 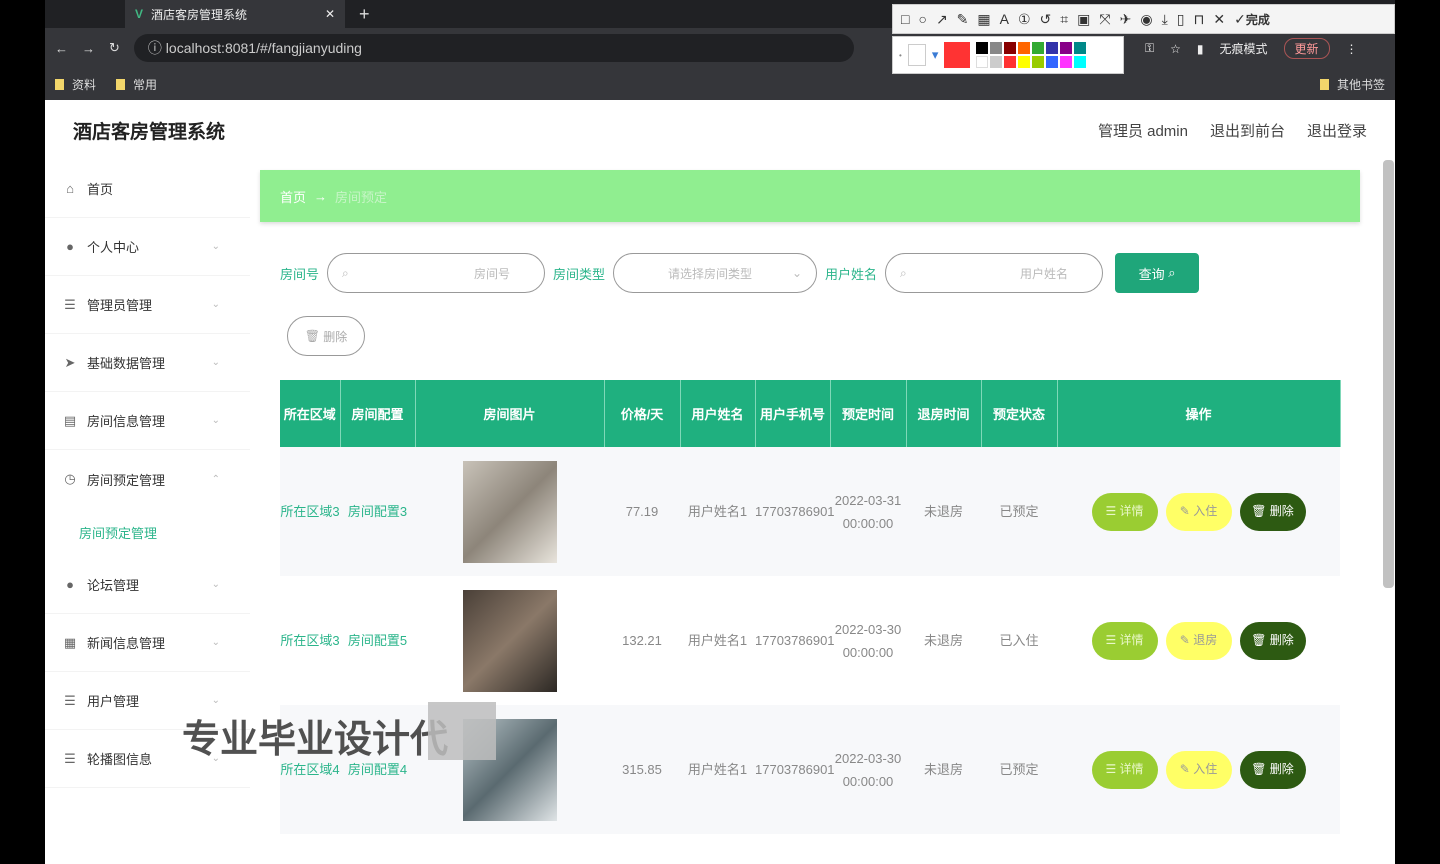 I want to click on sidepanel-icon: ▮, so click(x=1200, y=49).